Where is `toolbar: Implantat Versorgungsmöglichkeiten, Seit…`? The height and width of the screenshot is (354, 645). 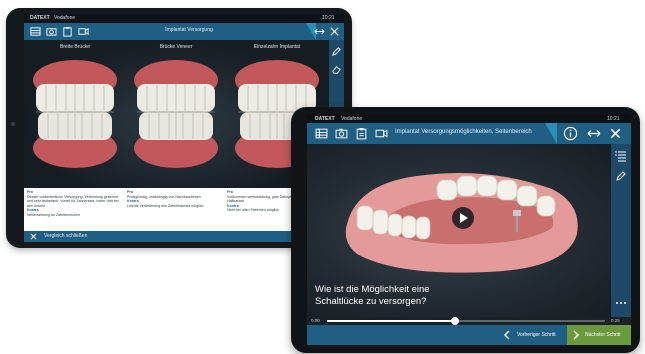
toolbar: Implantat Versorgungsmöglichkeiten, Seit… is located at coordinates (469, 133).